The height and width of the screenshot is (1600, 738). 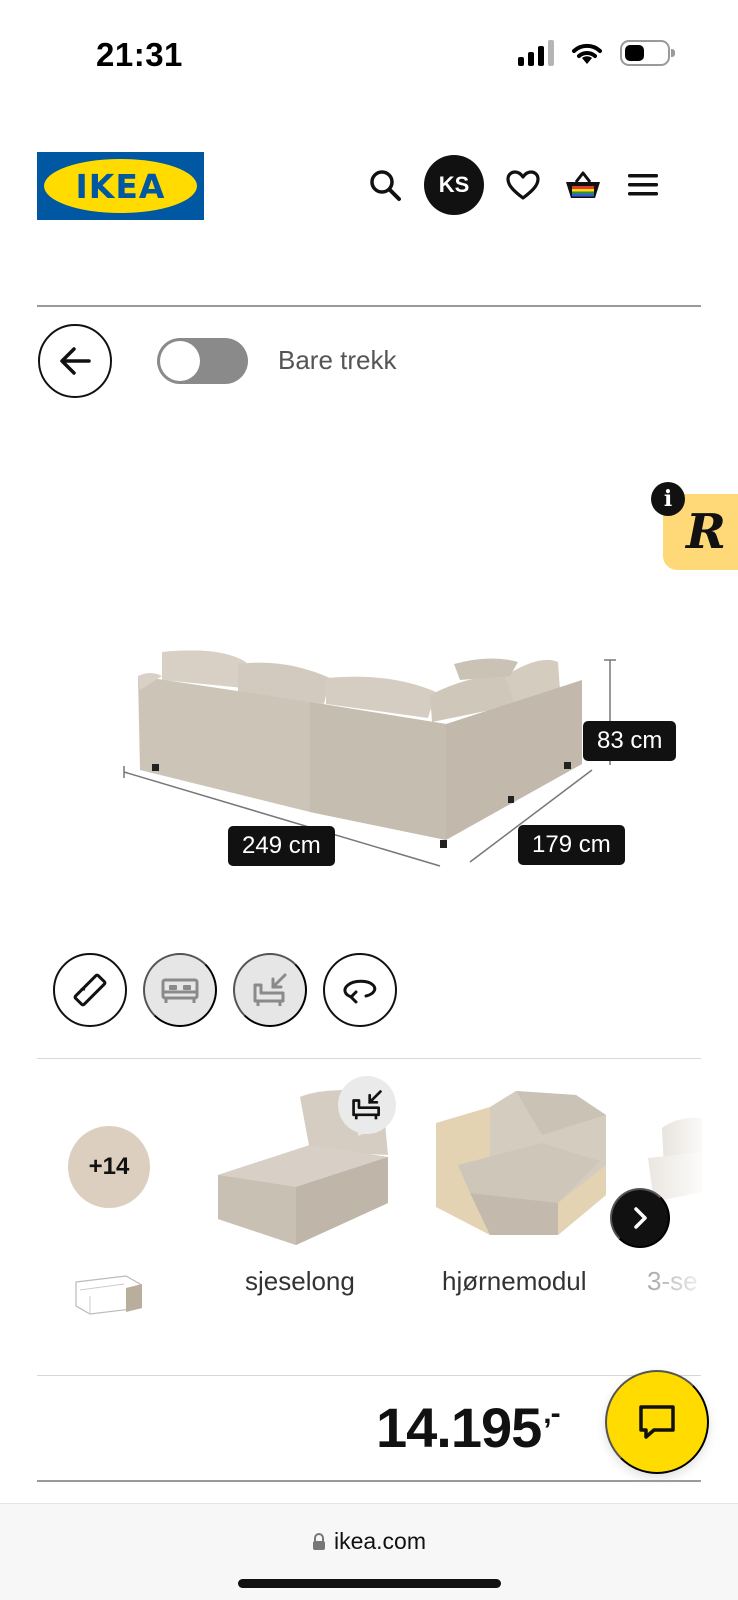 I want to click on favourites-button, so click(x=523, y=185).